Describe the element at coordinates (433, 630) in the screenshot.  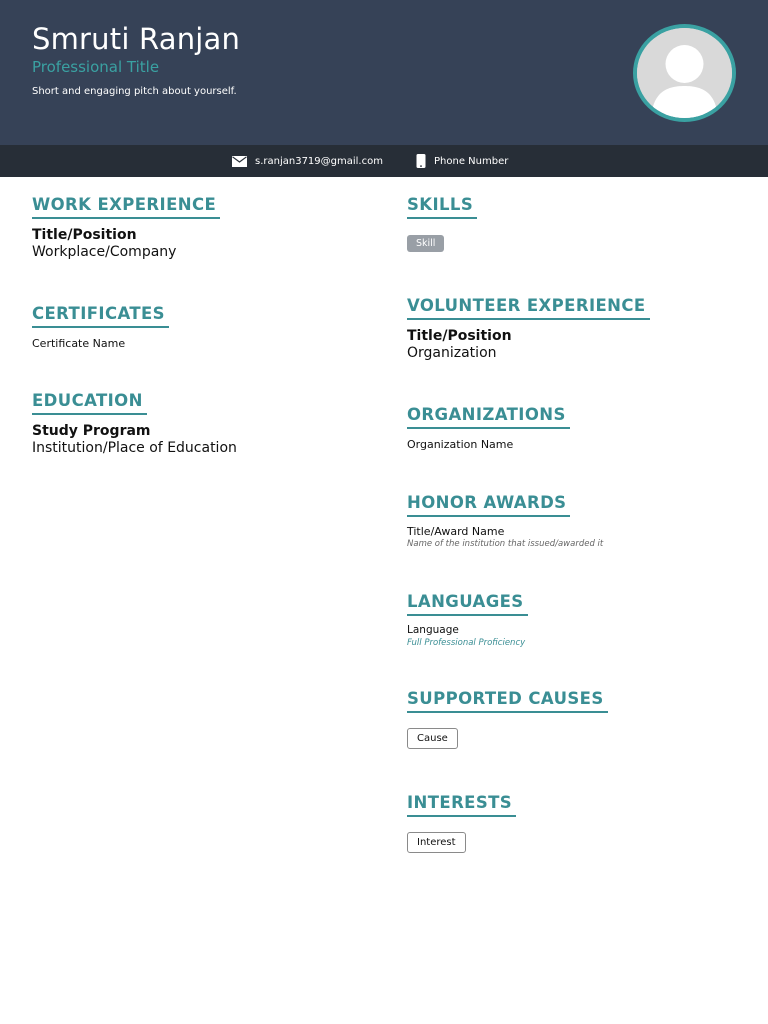
I see `language-name: Language` at that location.